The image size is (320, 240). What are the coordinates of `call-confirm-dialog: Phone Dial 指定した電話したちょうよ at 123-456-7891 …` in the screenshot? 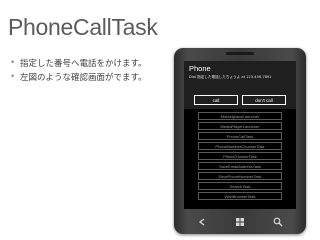 It's located at (240, 85).